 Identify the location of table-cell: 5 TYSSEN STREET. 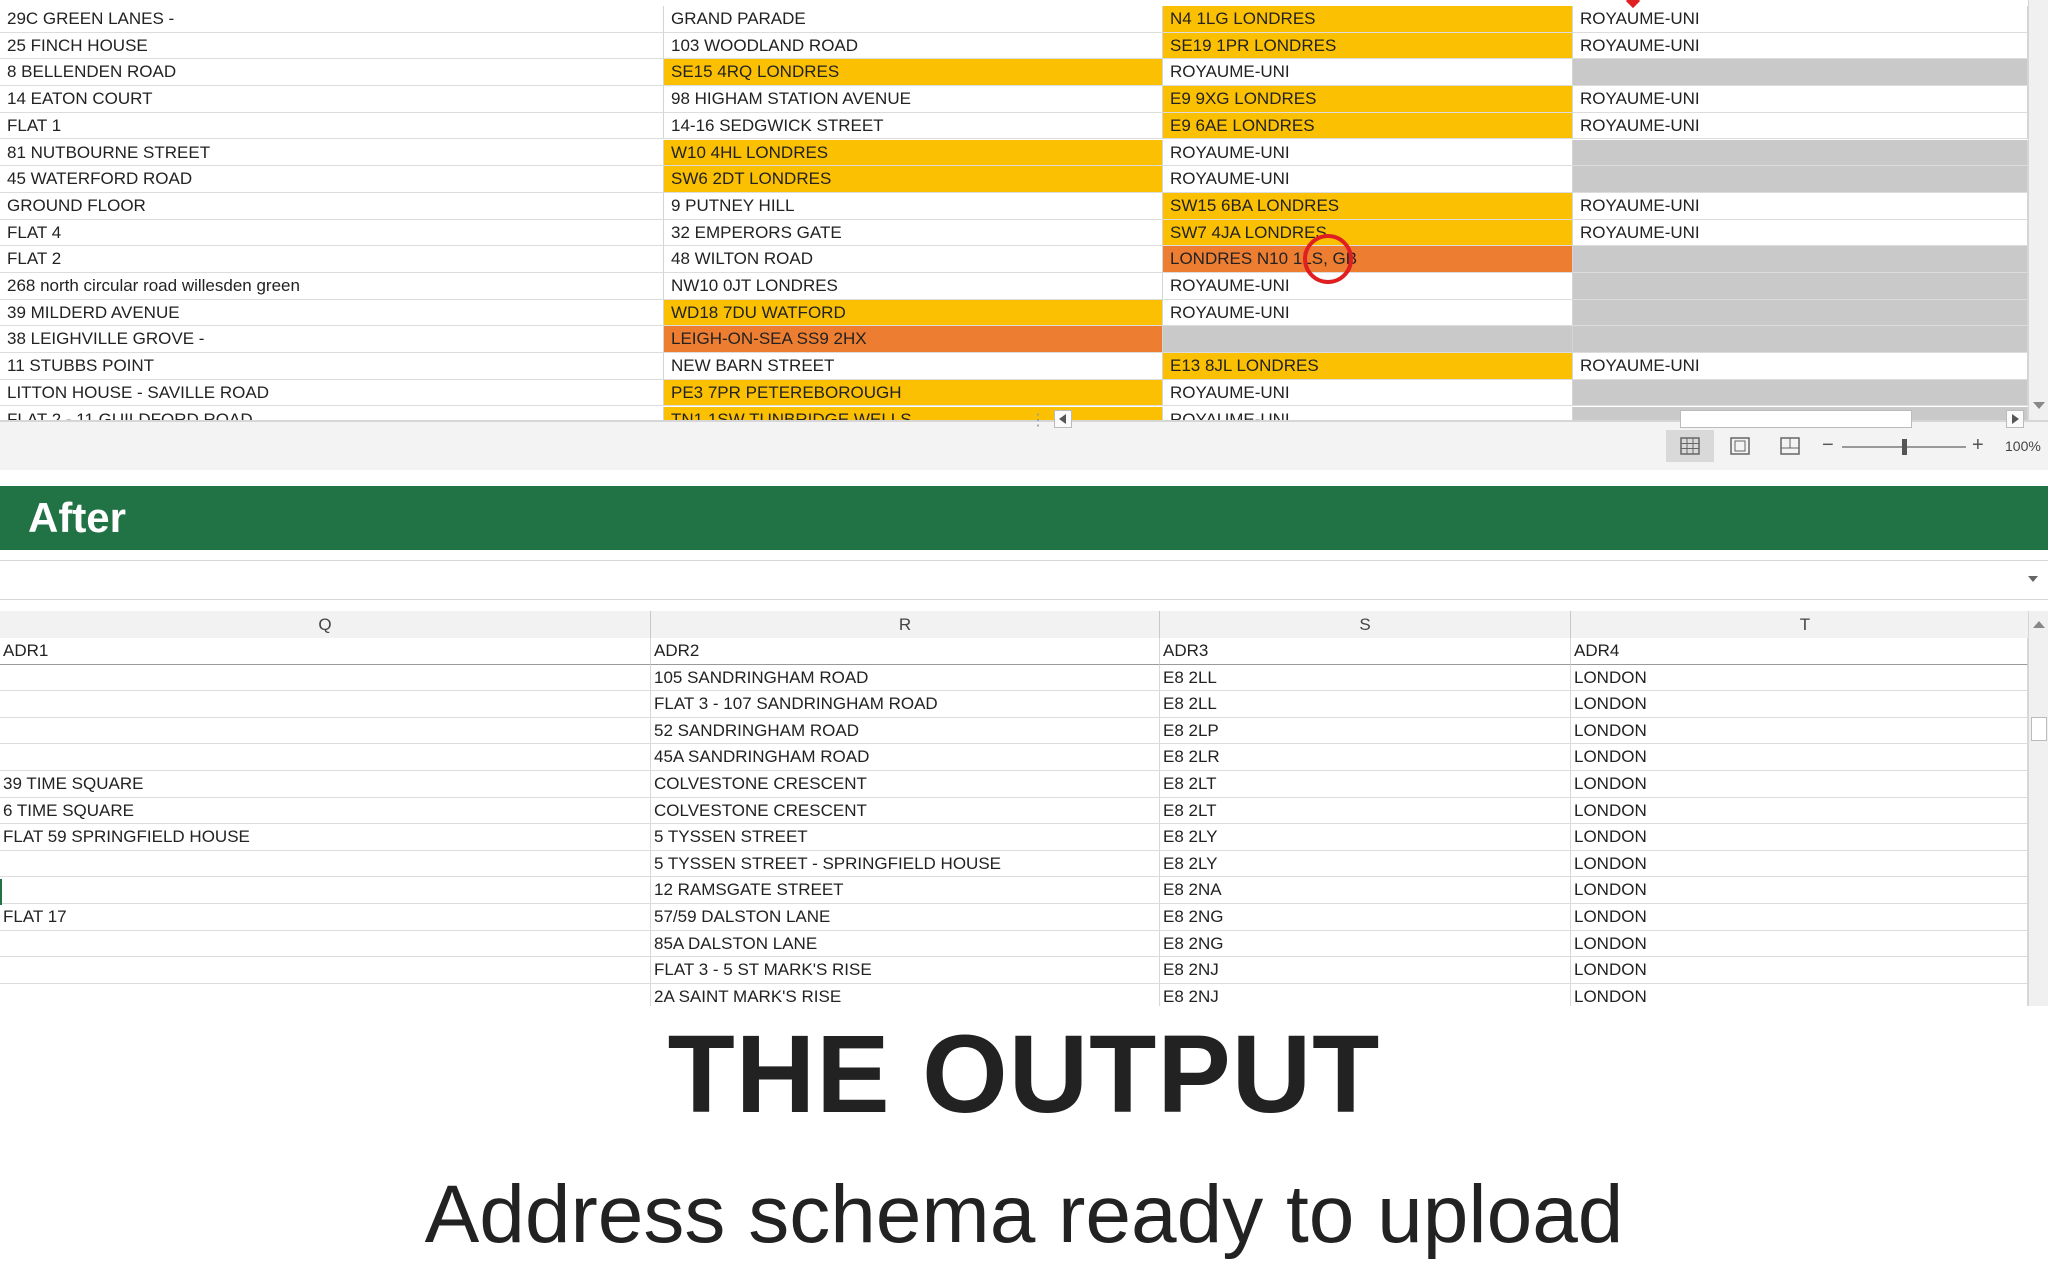
(905, 837).